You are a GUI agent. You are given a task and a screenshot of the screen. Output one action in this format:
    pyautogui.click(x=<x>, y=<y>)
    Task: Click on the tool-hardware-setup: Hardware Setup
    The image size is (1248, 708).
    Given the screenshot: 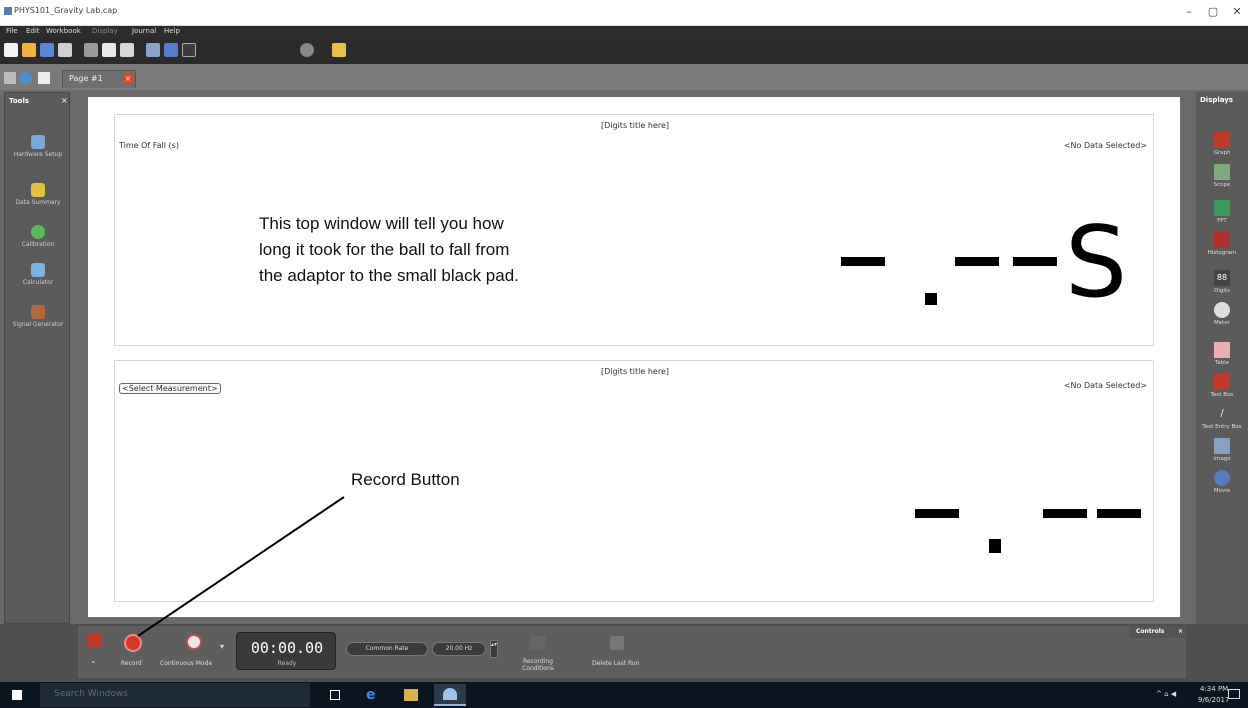 What is the action you would take?
    pyautogui.click(x=38, y=154)
    